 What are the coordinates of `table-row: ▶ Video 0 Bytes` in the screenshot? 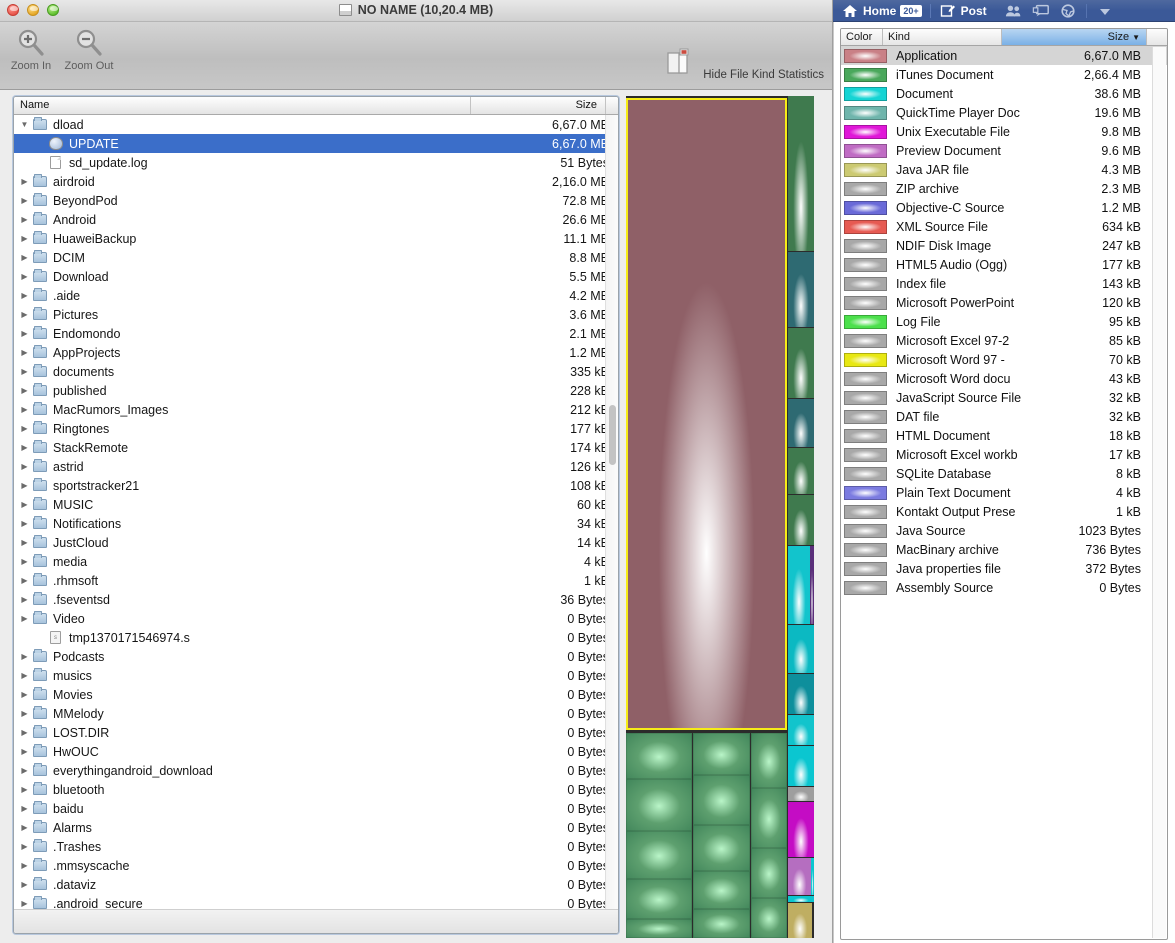 It's located at (316, 618).